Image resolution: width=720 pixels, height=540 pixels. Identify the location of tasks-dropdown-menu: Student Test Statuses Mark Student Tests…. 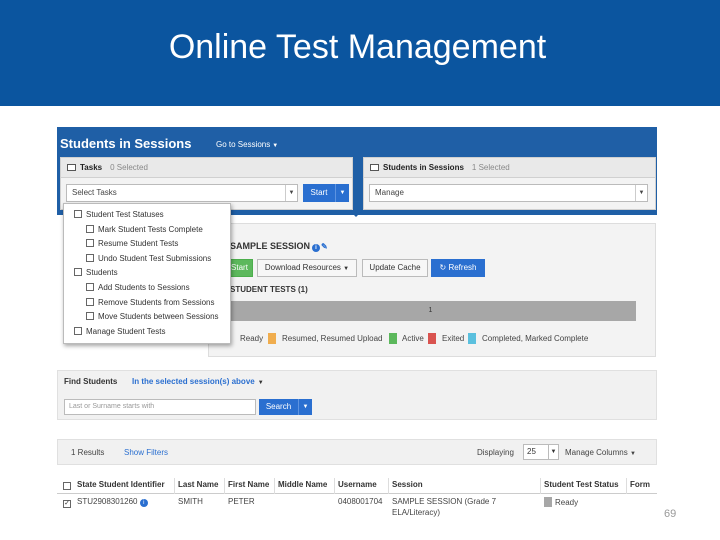
(147, 273).